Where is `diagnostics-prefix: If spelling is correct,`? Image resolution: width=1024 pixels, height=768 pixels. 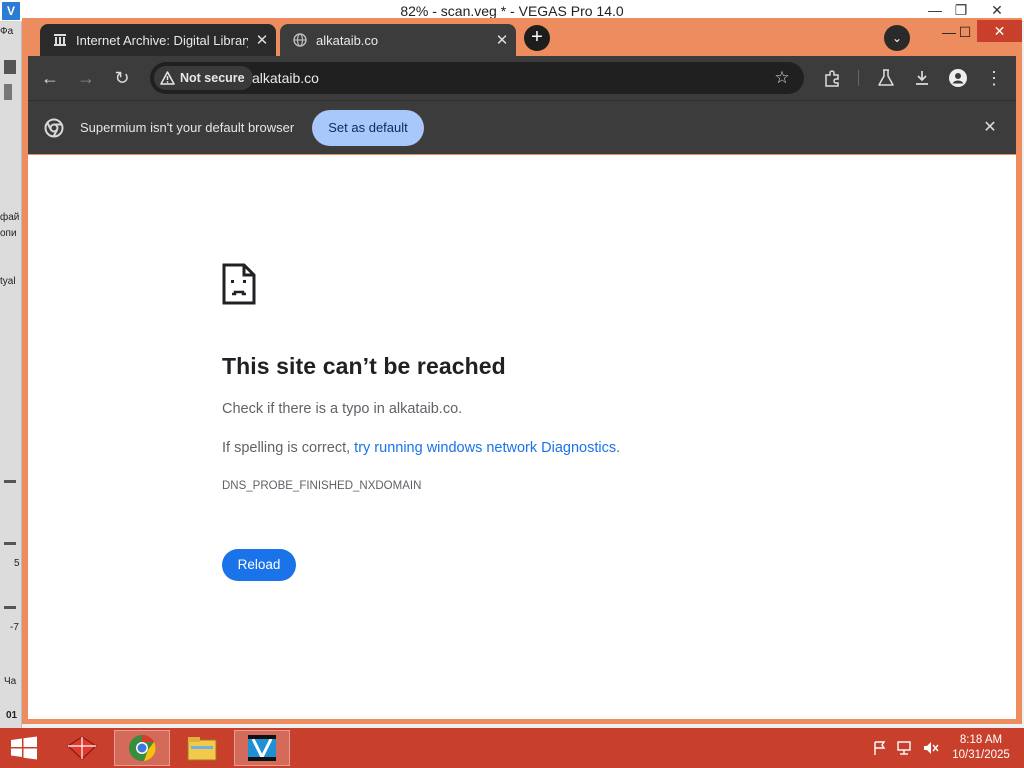
diagnostics-prefix: If spelling is correct, is located at coordinates (288, 448).